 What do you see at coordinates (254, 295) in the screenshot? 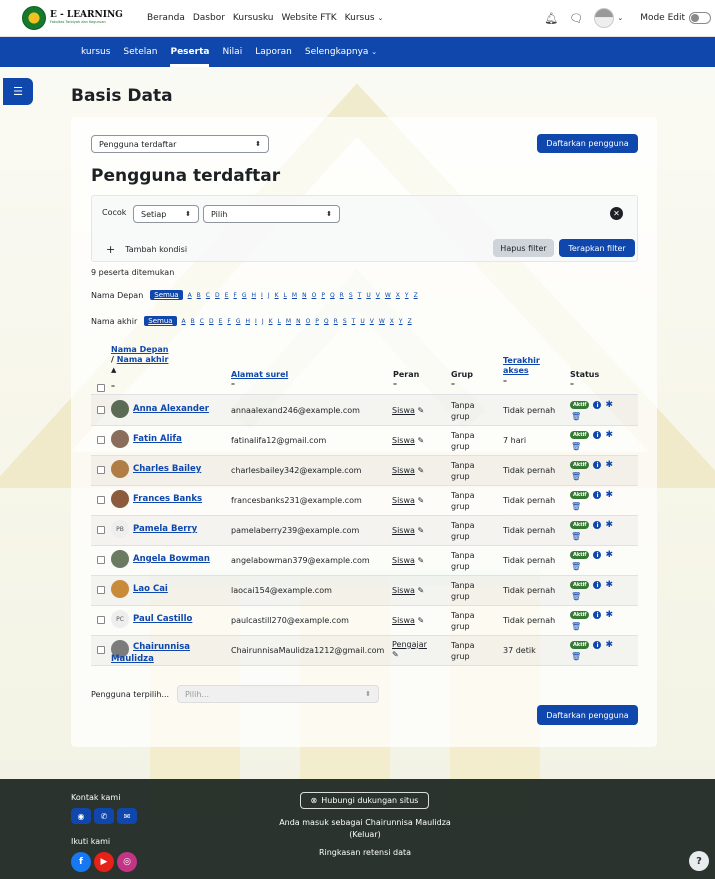
I see `firstname-letter-link: H` at bounding box center [254, 295].